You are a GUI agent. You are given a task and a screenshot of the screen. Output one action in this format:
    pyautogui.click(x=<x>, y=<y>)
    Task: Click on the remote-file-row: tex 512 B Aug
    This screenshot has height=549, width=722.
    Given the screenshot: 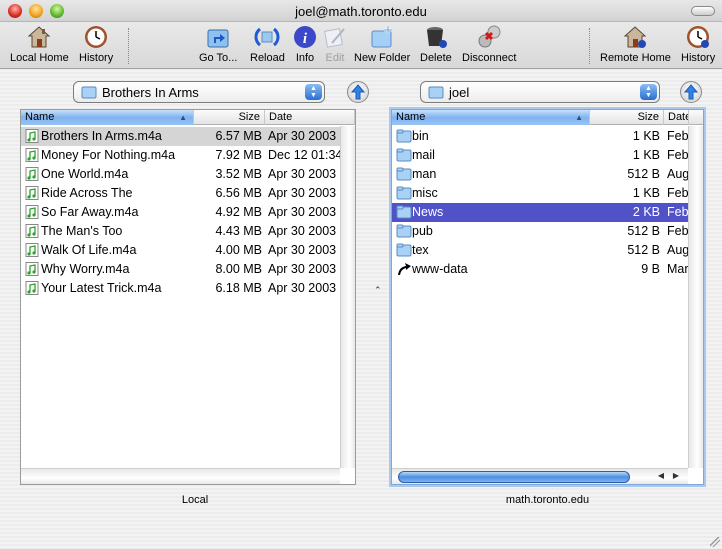 What is the action you would take?
    pyautogui.click(x=540, y=250)
    